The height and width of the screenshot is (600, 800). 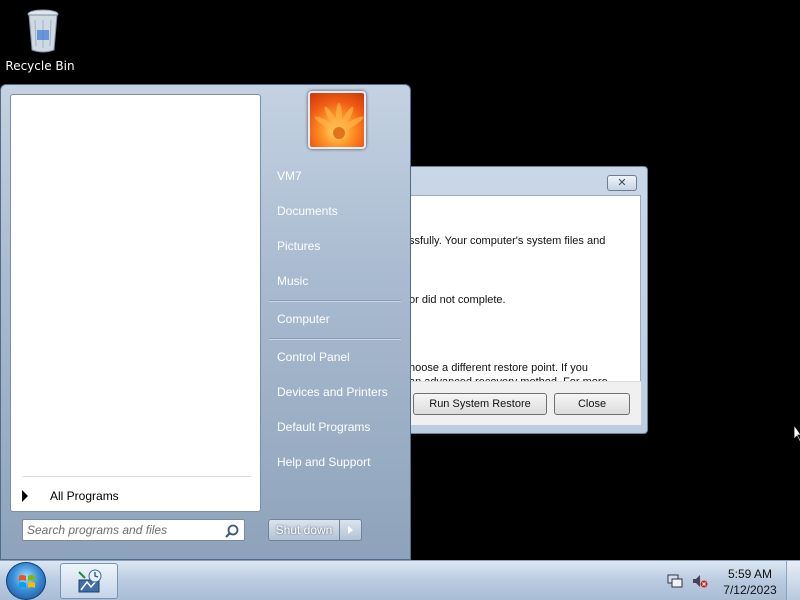 What do you see at coordinates (336, 427) in the screenshot?
I see `start-item-default-programs: Default Programs` at bounding box center [336, 427].